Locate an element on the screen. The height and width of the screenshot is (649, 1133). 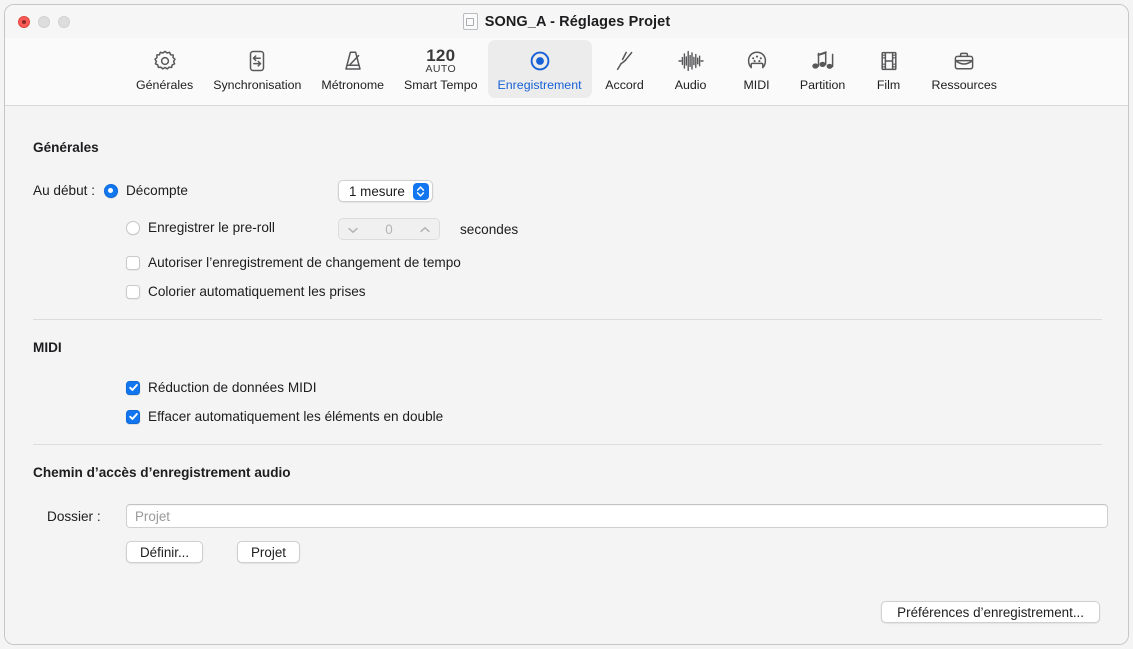
tab-ressources: Ressources is located at coordinates (964, 69).